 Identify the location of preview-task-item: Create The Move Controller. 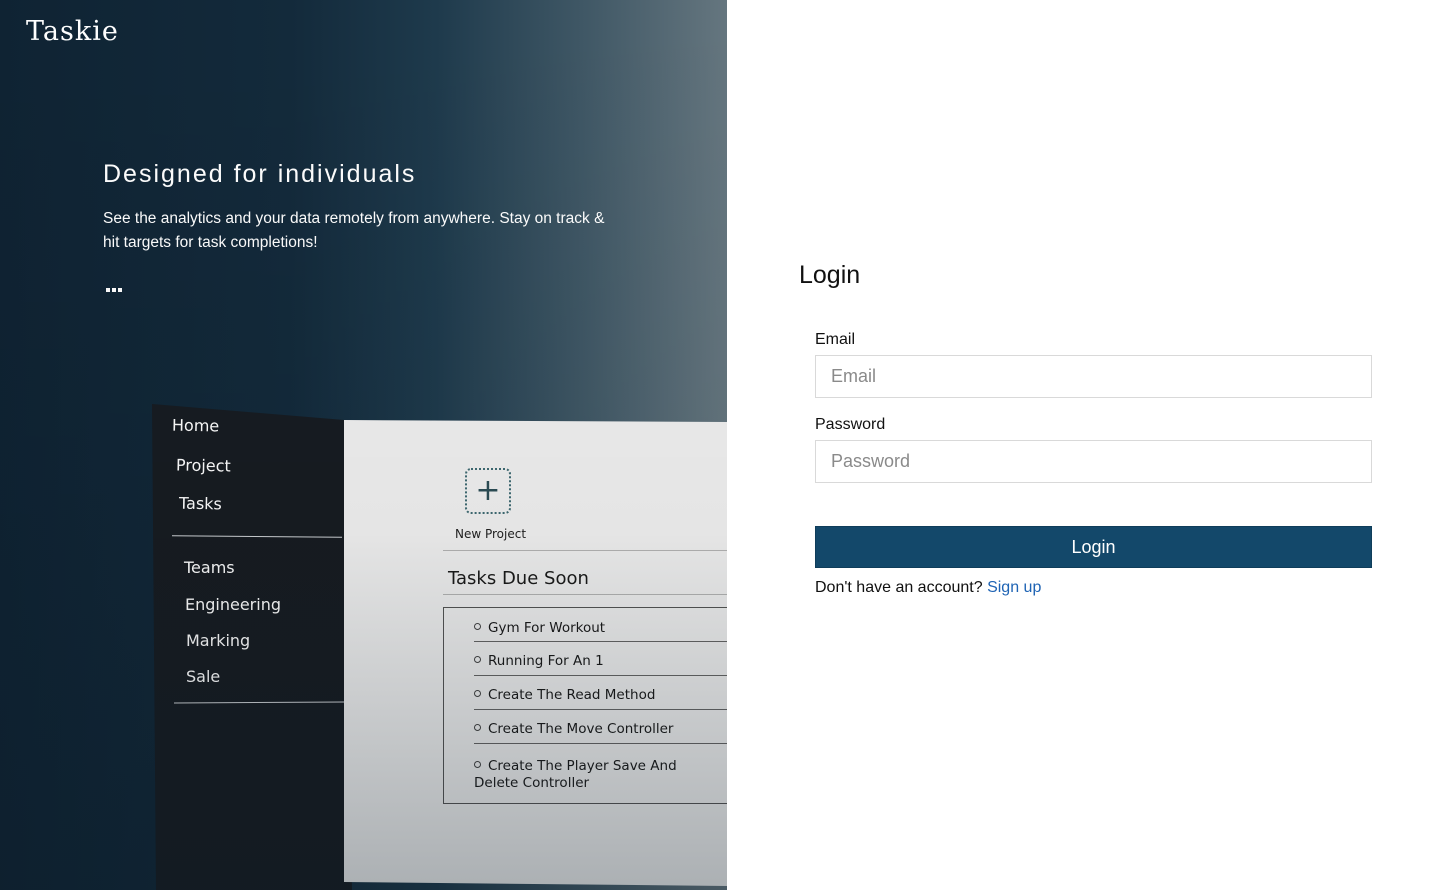
(573, 729).